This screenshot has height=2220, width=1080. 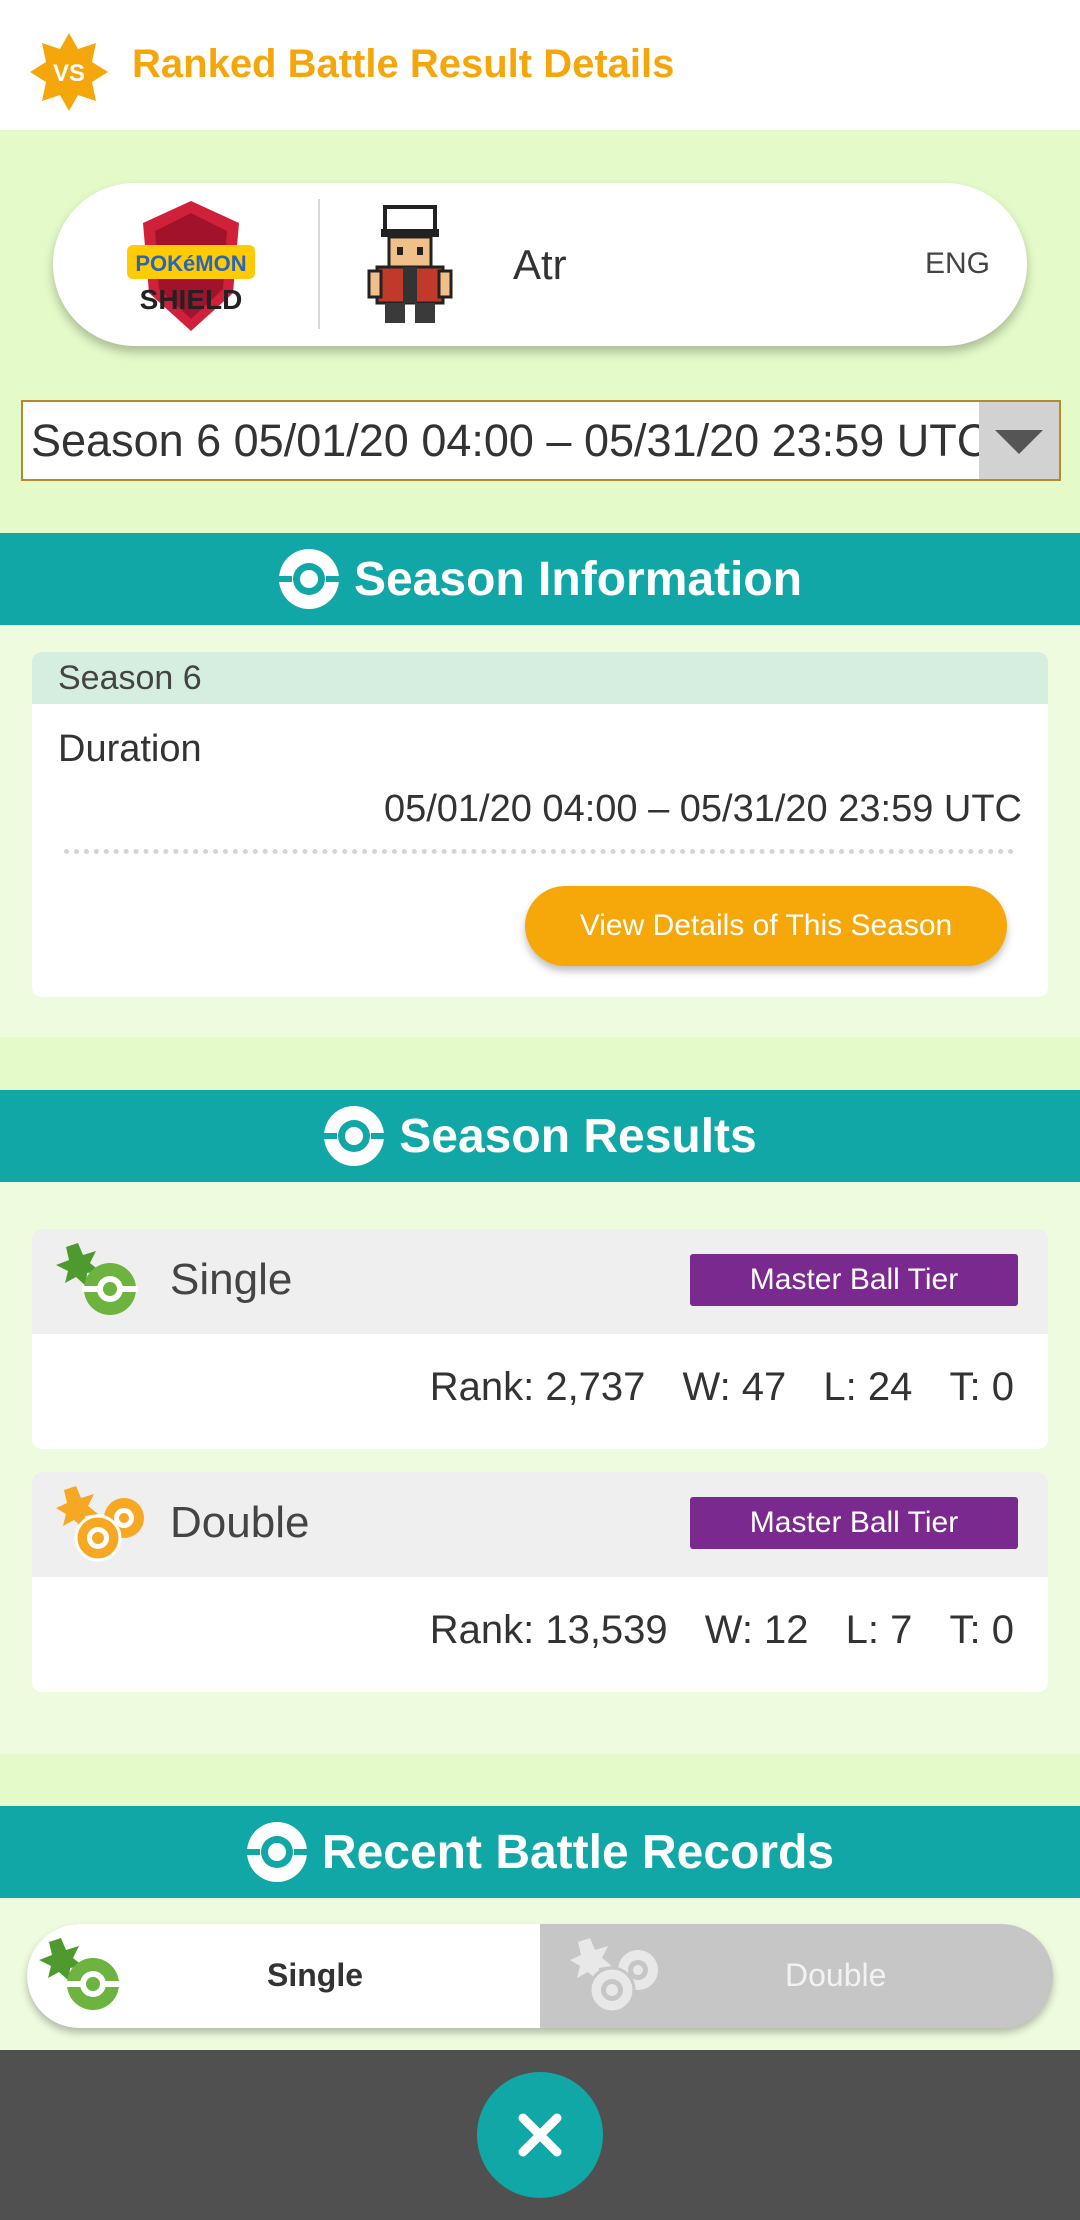 I want to click on dotted-divider, so click(x=539, y=851).